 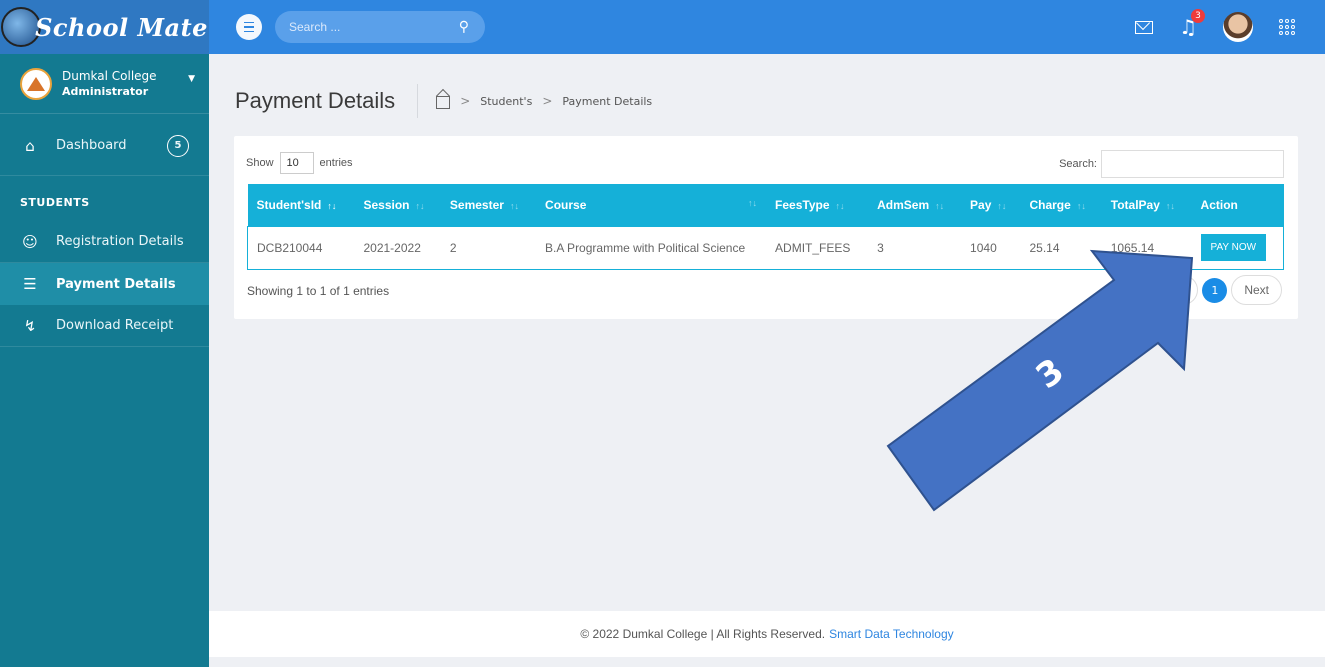 I want to click on coins-icon: ☰, so click(x=30, y=284).